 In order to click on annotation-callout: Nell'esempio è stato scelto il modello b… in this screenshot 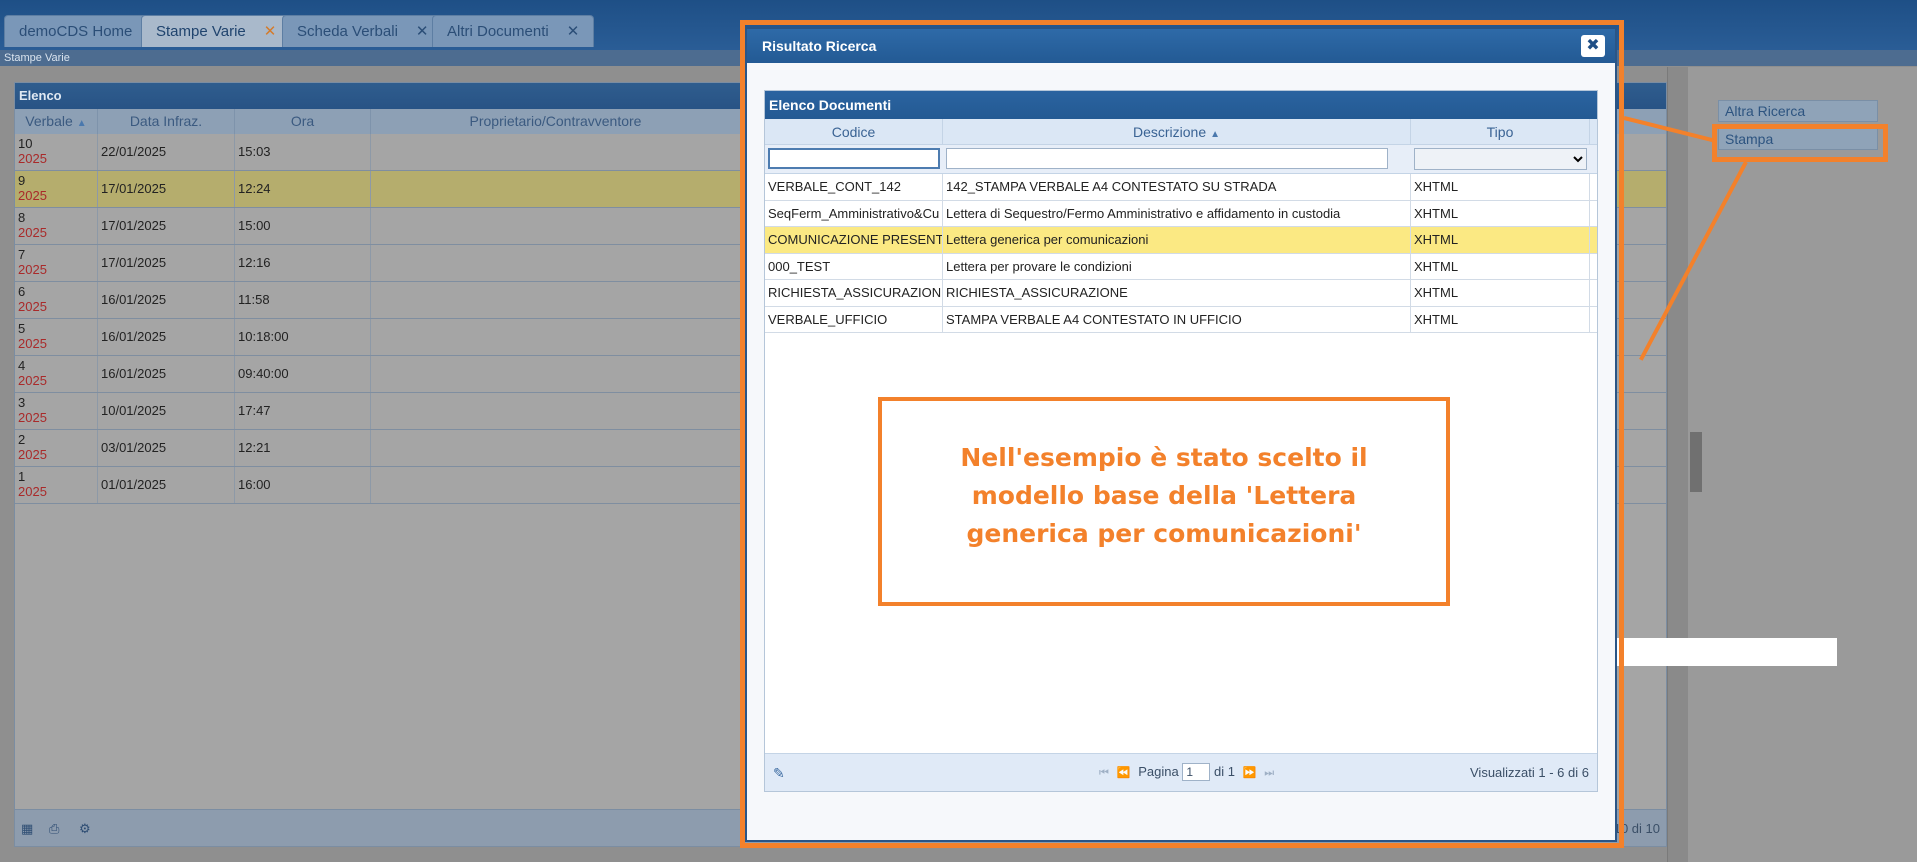, I will do `click(1164, 501)`.